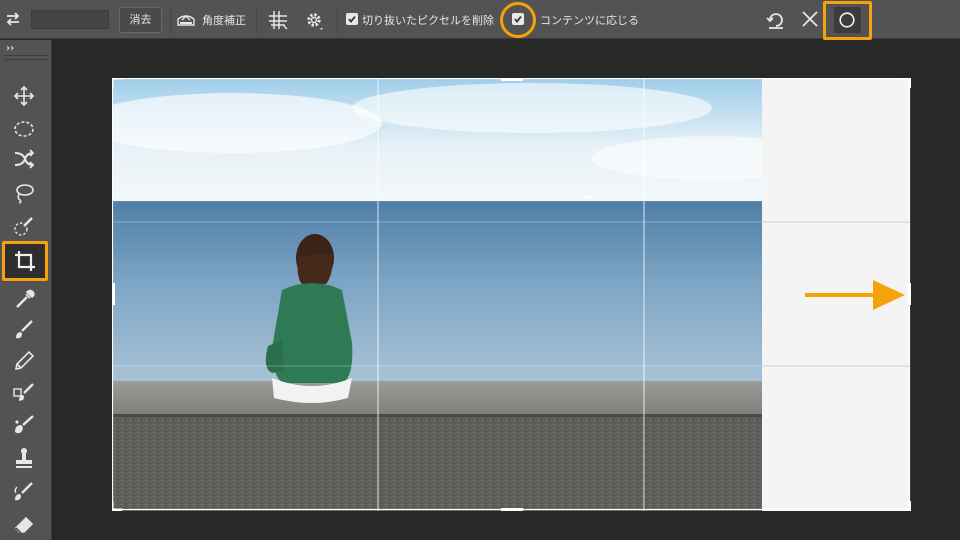  What do you see at coordinates (224, 20) in the screenshot?
I see `straighten-label: 角度補正` at bounding box center [224, 20].